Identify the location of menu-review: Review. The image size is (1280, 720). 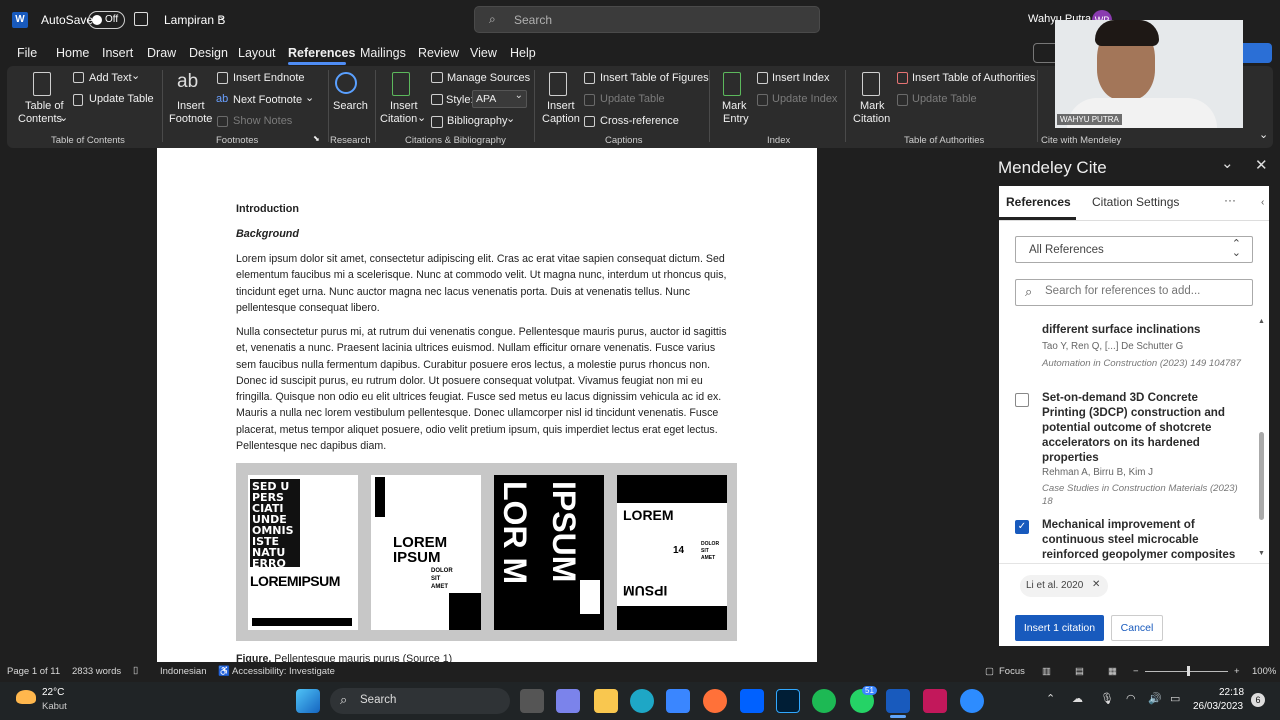
(438, 53).